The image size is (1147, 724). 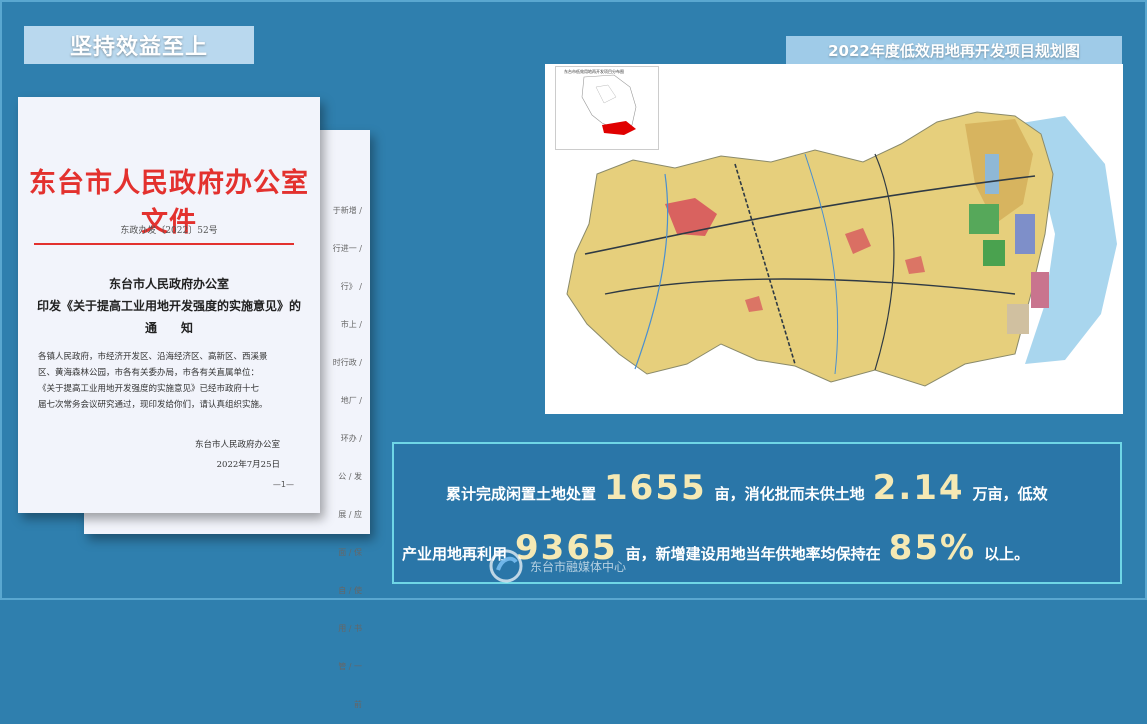 What do you see at coordinates (168, 328) in the screenshot?
I see `subject-line: 通 知` at bounding box center [168, 328].